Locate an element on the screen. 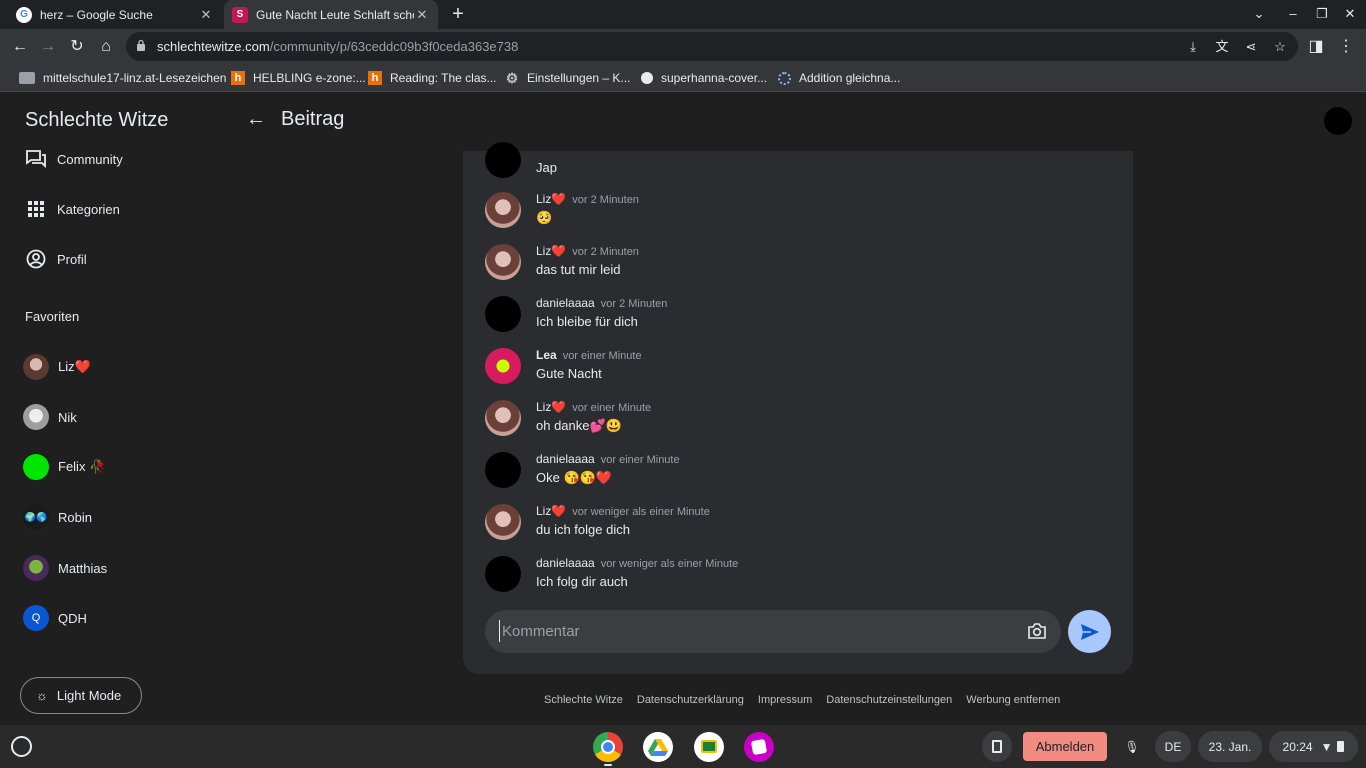 The image size is (1366, 768). favorite-item-felix: Felix 🥀 is located at coordinates (64, 467).